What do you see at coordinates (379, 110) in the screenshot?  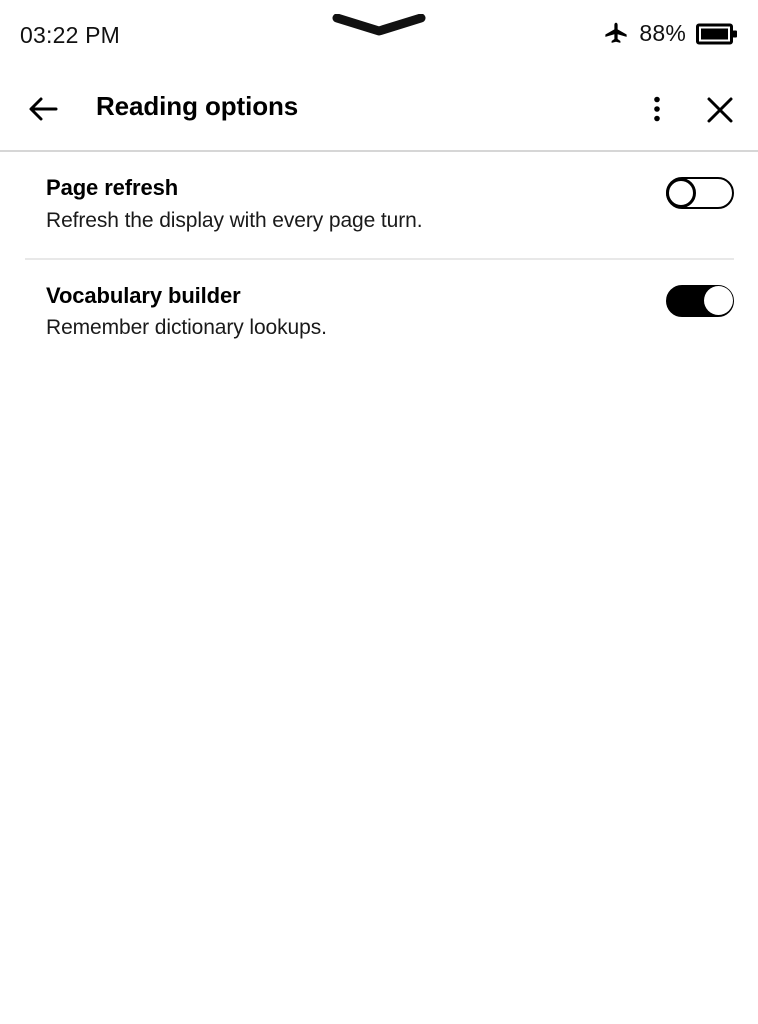 I see `app-header: Reading options` at bounding box center [379, 110].